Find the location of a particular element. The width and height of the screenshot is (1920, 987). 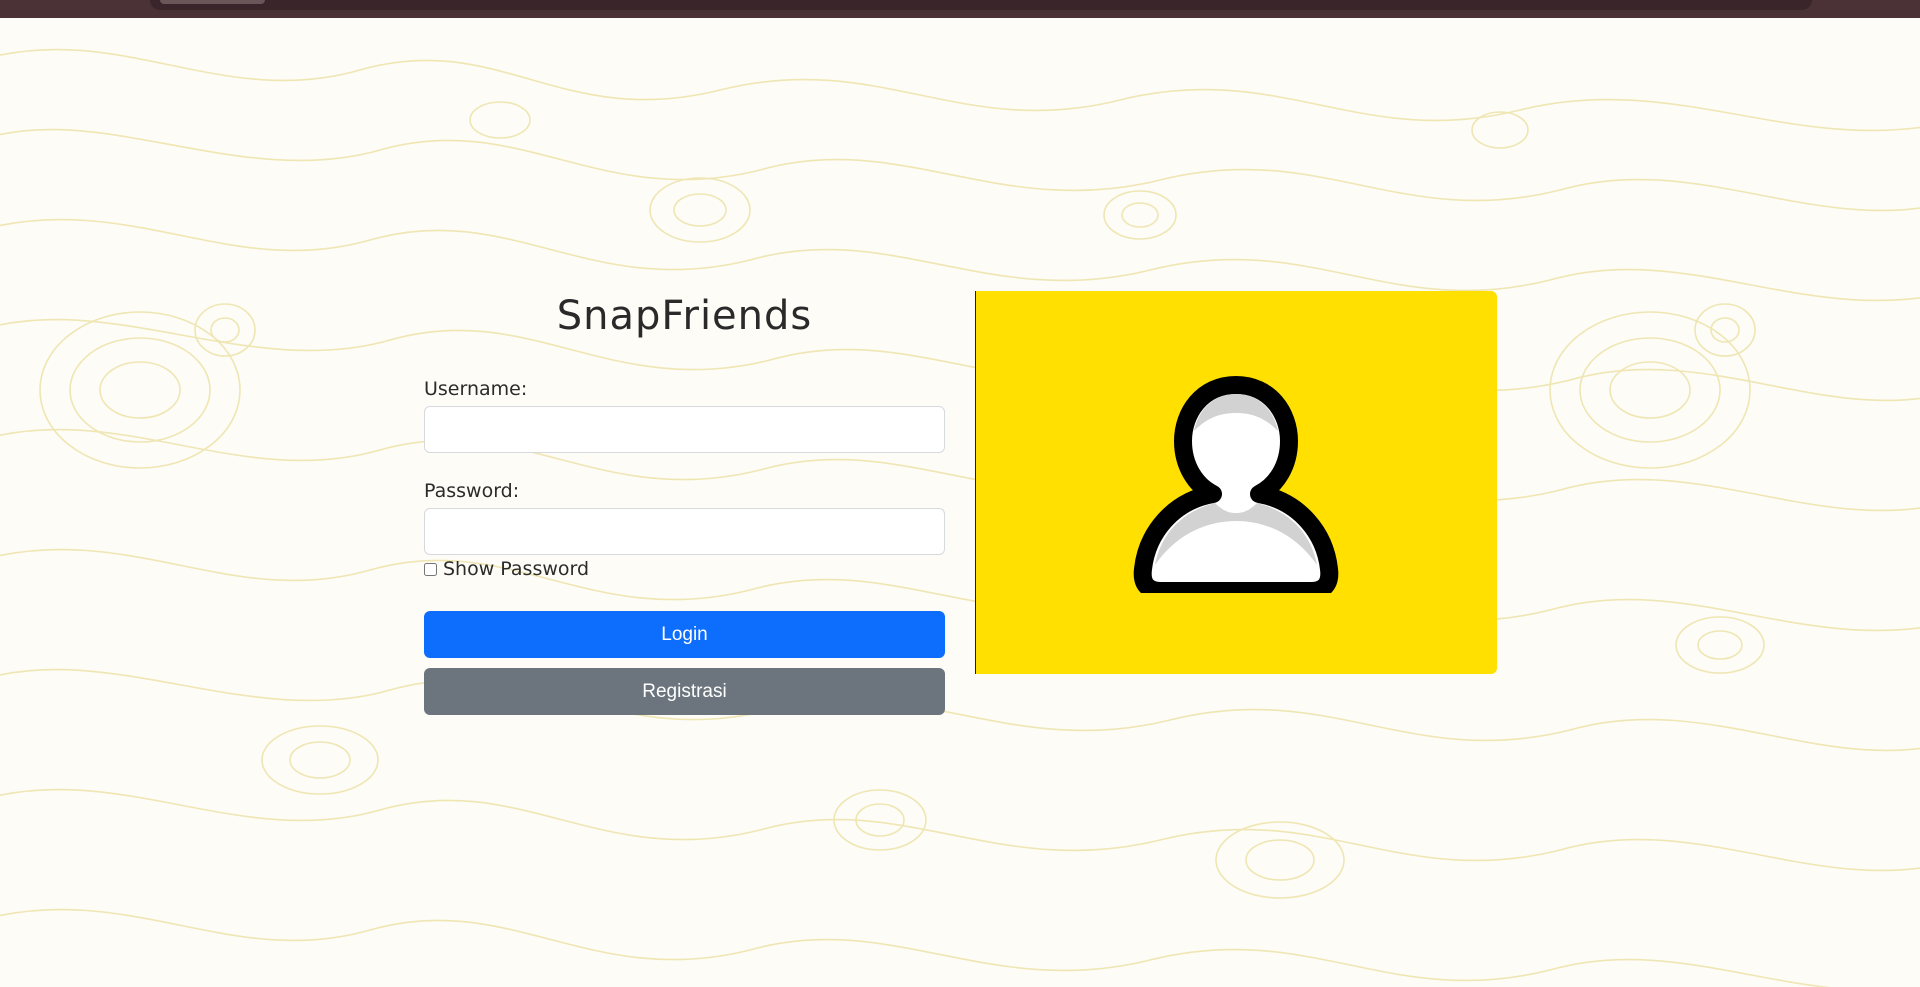

show-password-label: Show Password is located at coordinates (516, 569).